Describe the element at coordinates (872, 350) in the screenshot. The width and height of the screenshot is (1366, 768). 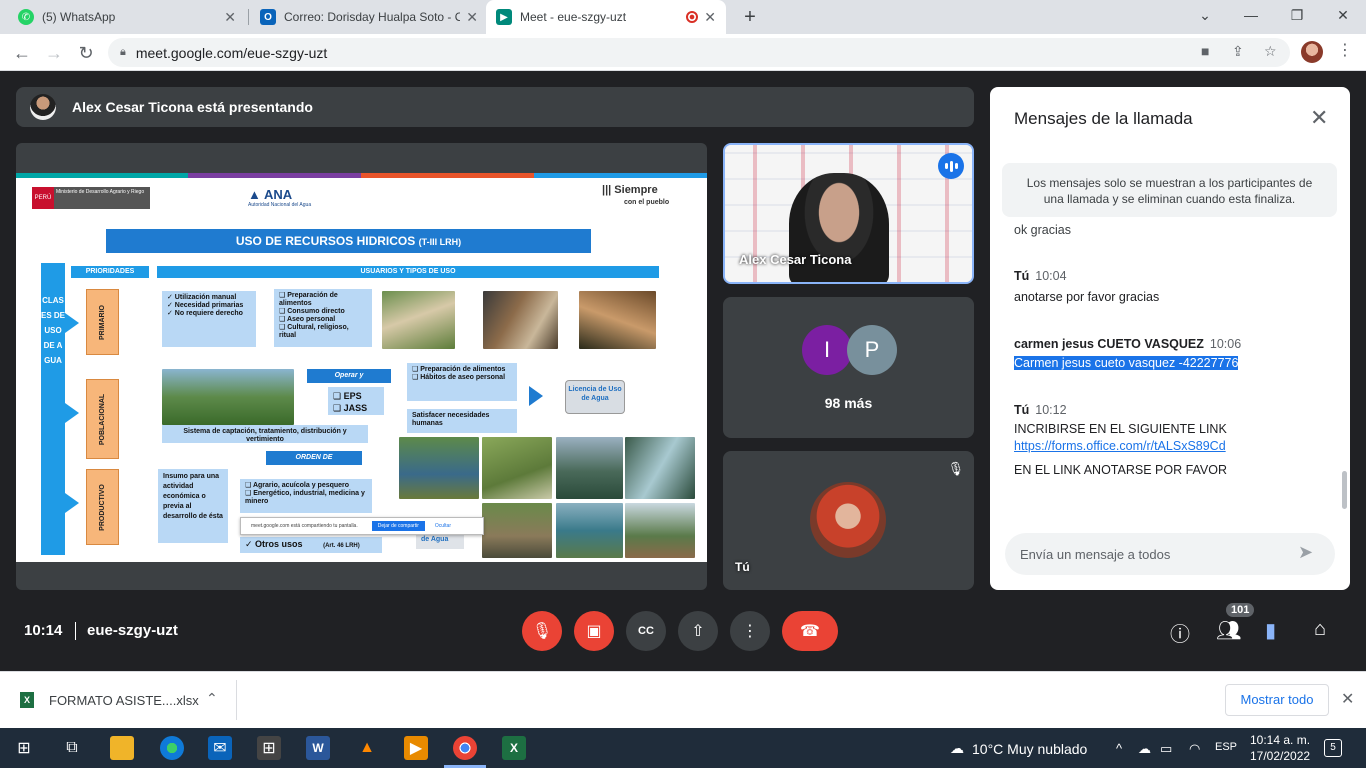
I see `participant-avatar-p: P` at that location.